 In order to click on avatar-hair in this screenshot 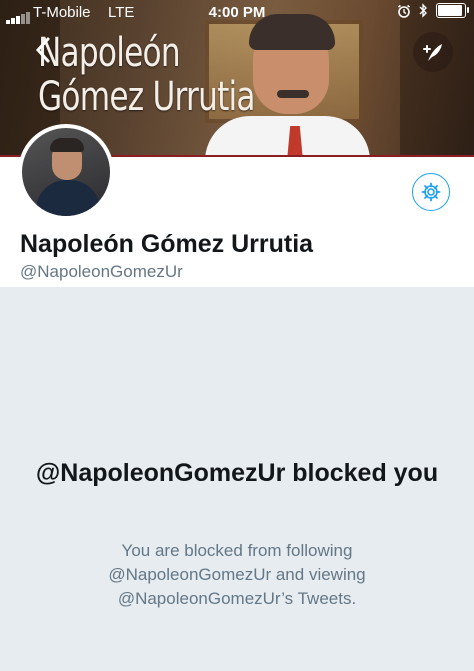, I will do `click(67, 145)`.